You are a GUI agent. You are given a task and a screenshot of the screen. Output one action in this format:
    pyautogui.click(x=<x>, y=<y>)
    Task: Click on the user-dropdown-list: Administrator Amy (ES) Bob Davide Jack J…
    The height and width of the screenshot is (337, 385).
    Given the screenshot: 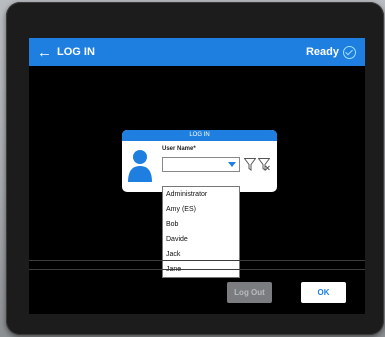 What is the action you would take?
    pyautogui.click(x=201, y=232)
    